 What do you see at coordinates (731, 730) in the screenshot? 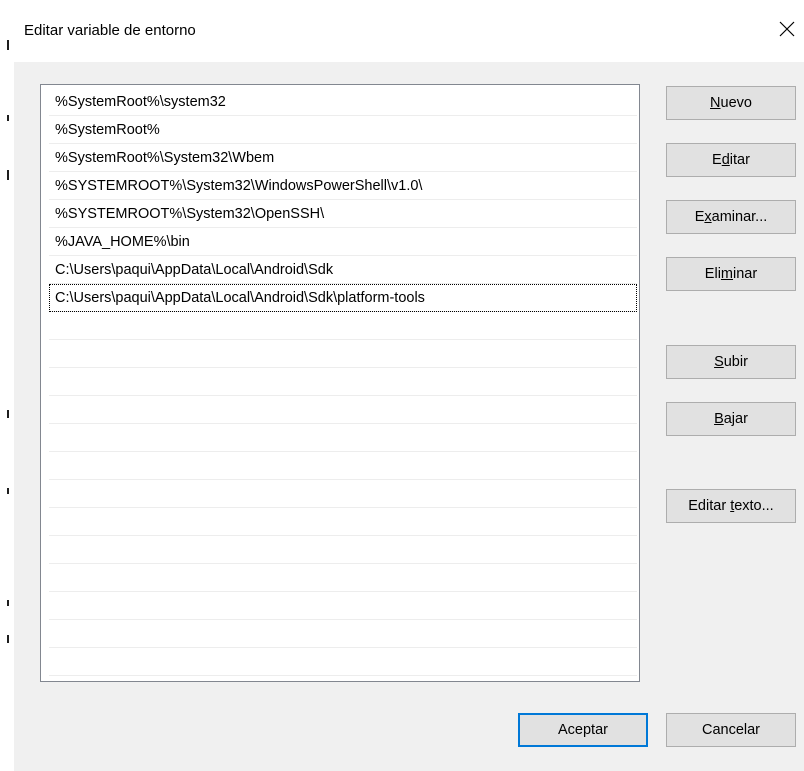
I see `cancelar-button: Cancelar` at bounding box center [731, 730].